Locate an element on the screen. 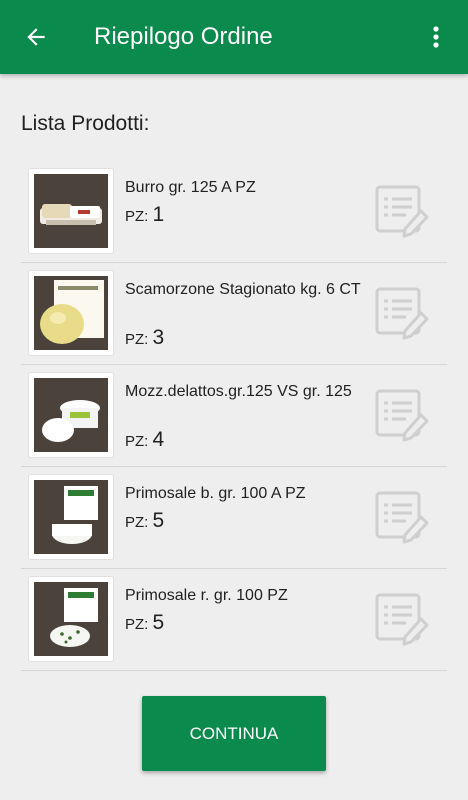 The image size is (468, 800). more-vert-icon is located at coordinates (436, 37).